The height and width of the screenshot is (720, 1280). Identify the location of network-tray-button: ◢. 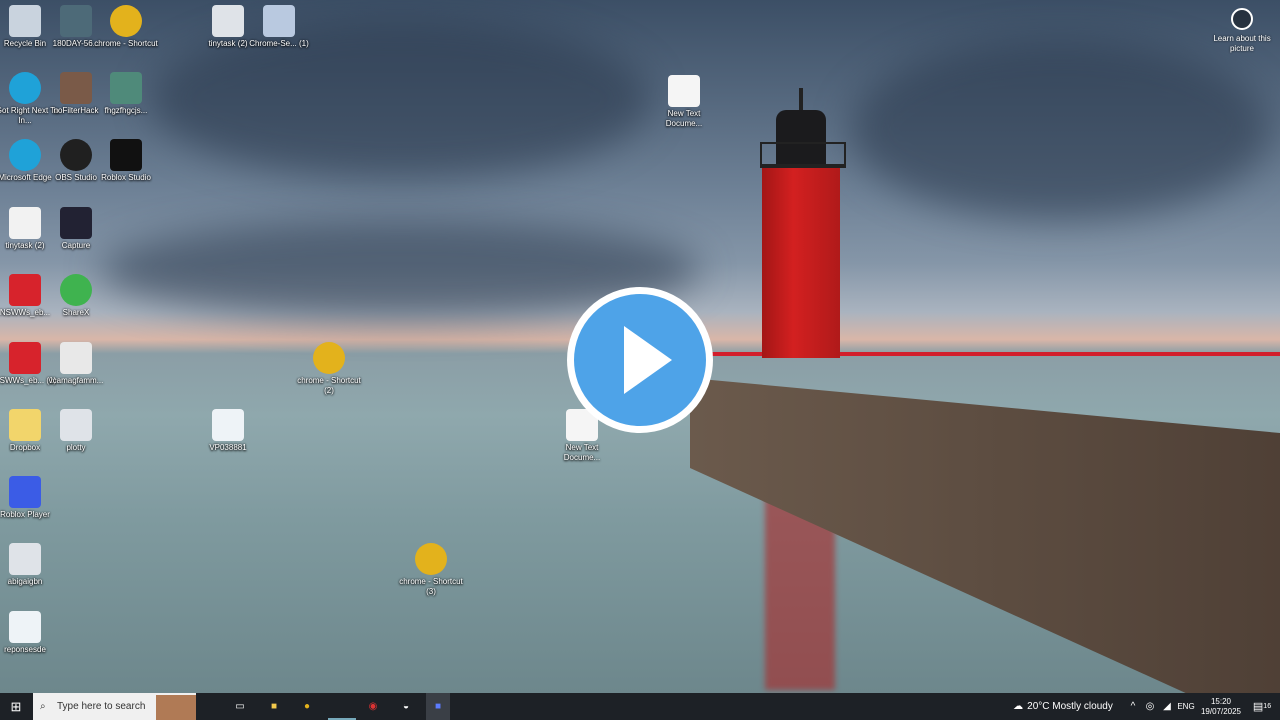
(1167, 706).